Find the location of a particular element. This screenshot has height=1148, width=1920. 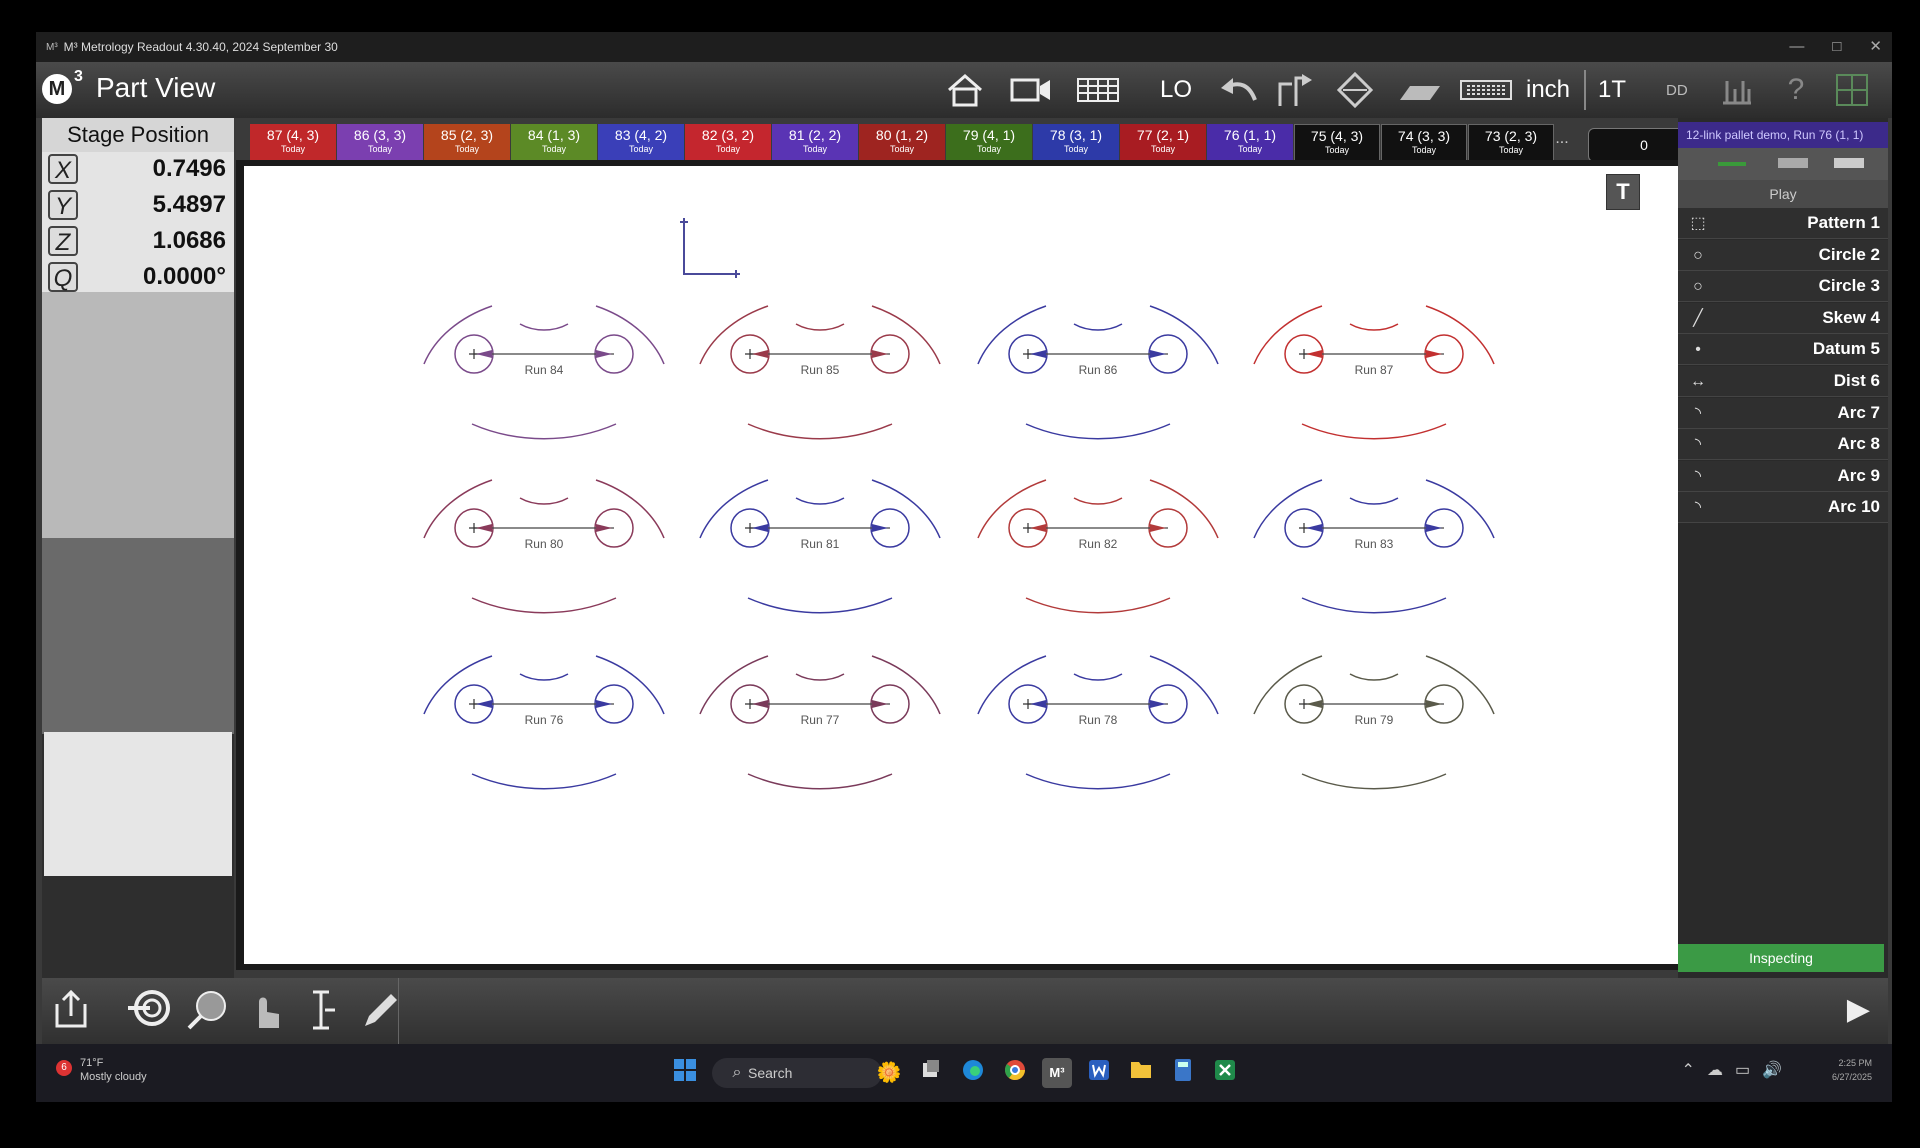

chevron-up-icon: ⌃ is located at coordinates (1688, 1070).